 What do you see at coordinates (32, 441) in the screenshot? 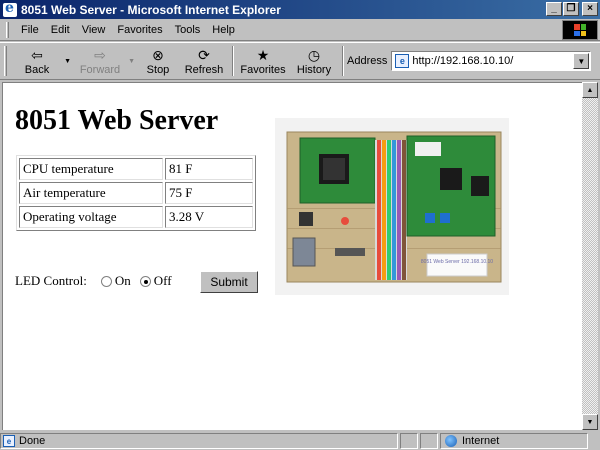
I see `status-text: Done` at bounding box center [32, 441].